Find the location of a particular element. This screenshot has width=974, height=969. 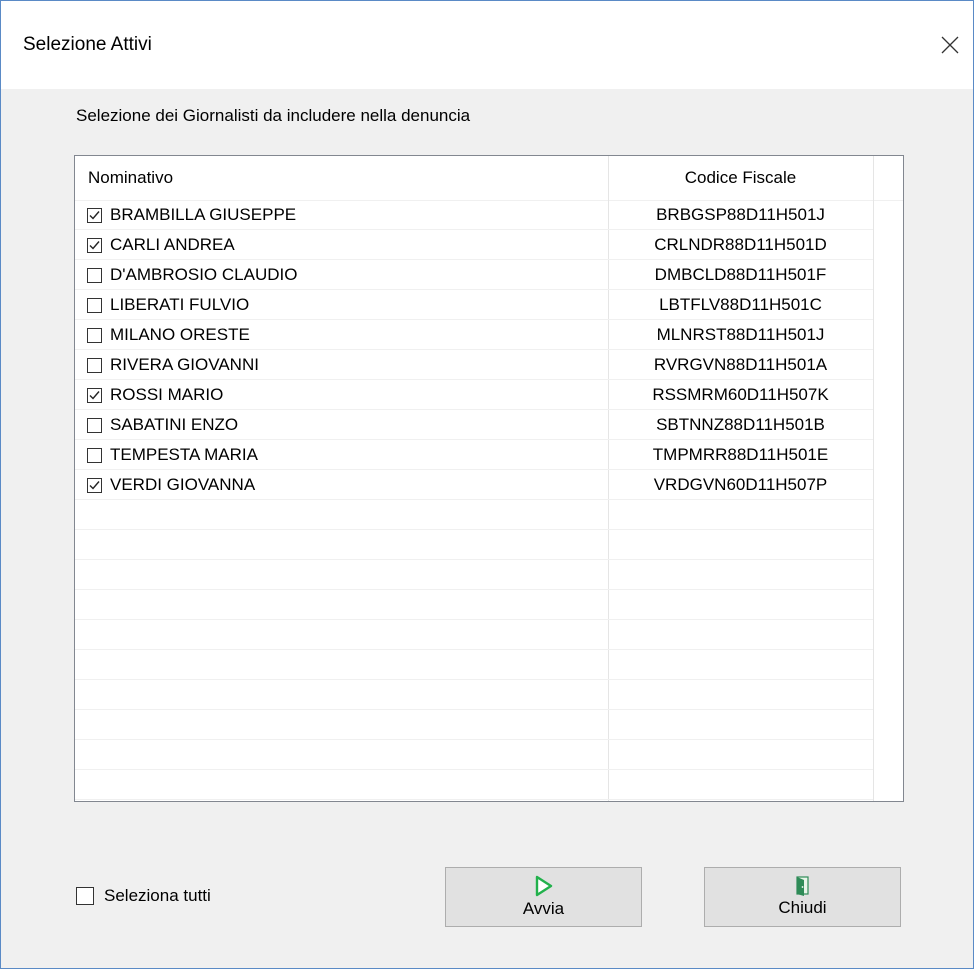

column-header-nominativo: Nominativo is located at coordinates (341, 178).